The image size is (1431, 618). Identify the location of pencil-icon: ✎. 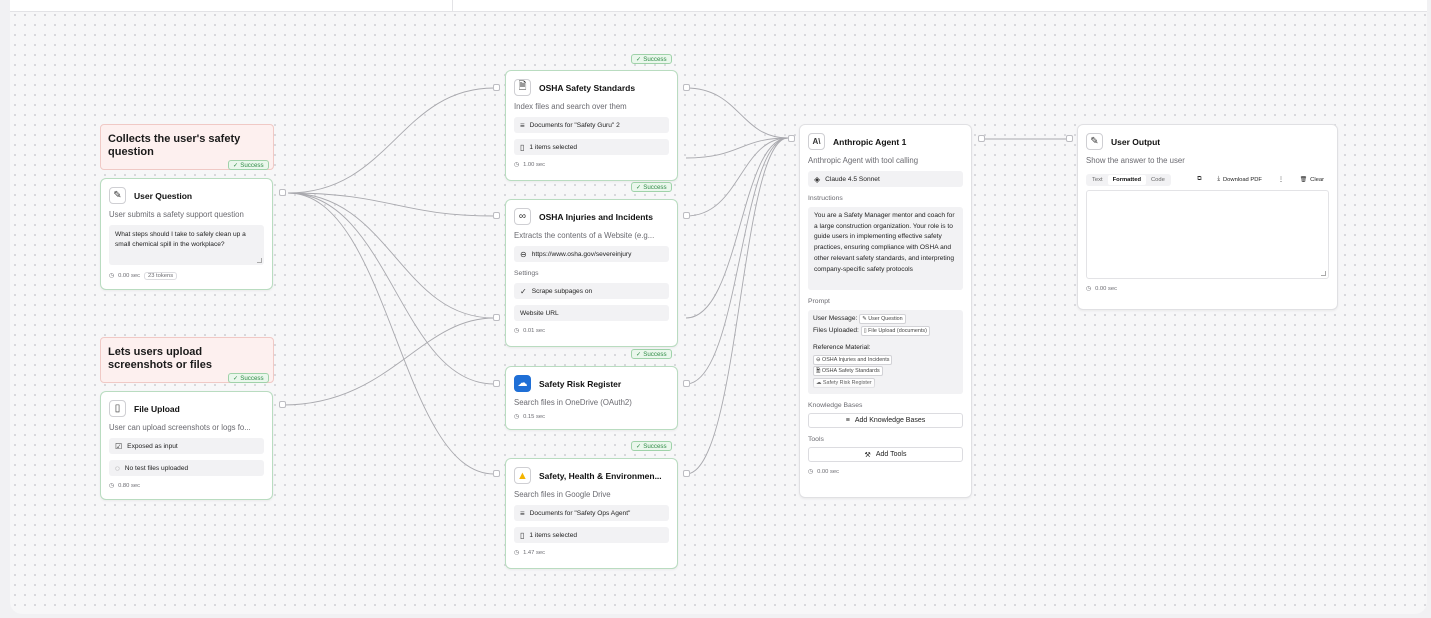
(117, 195).